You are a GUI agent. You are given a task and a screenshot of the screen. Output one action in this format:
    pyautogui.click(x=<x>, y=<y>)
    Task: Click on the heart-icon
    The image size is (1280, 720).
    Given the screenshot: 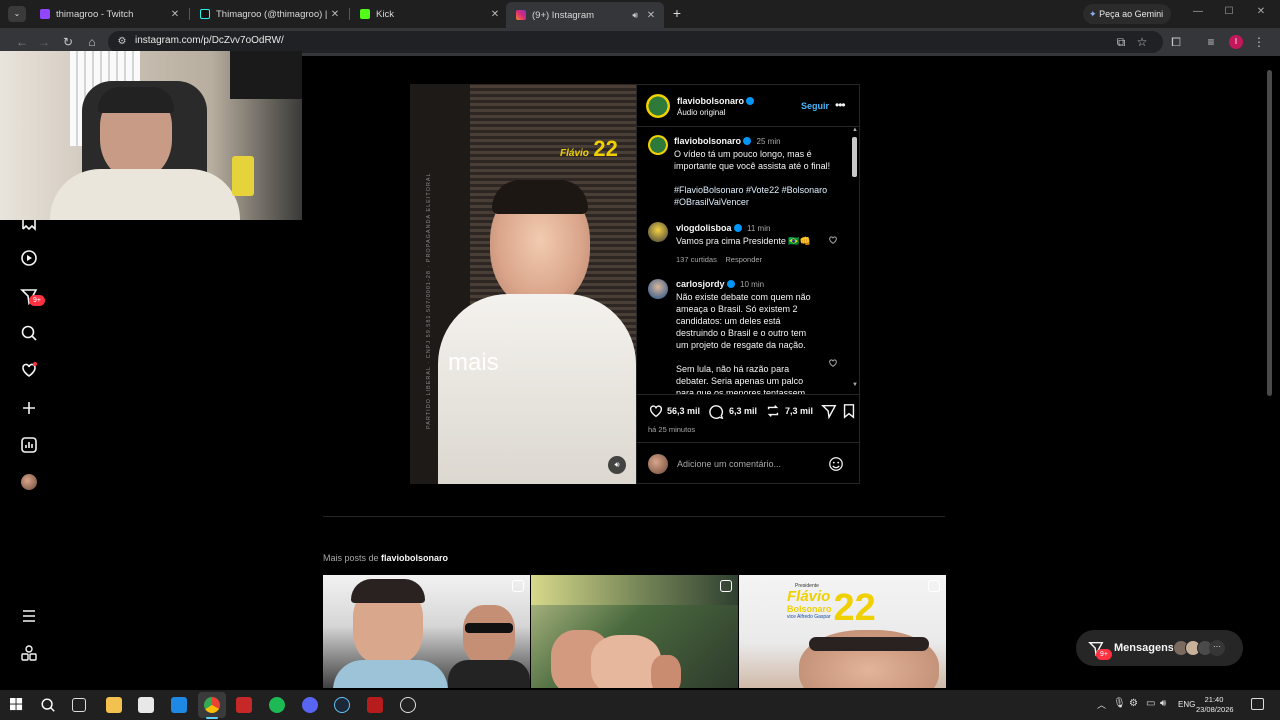 What is the action you would take?
    pyautogui.click(x=29, y=370)
    